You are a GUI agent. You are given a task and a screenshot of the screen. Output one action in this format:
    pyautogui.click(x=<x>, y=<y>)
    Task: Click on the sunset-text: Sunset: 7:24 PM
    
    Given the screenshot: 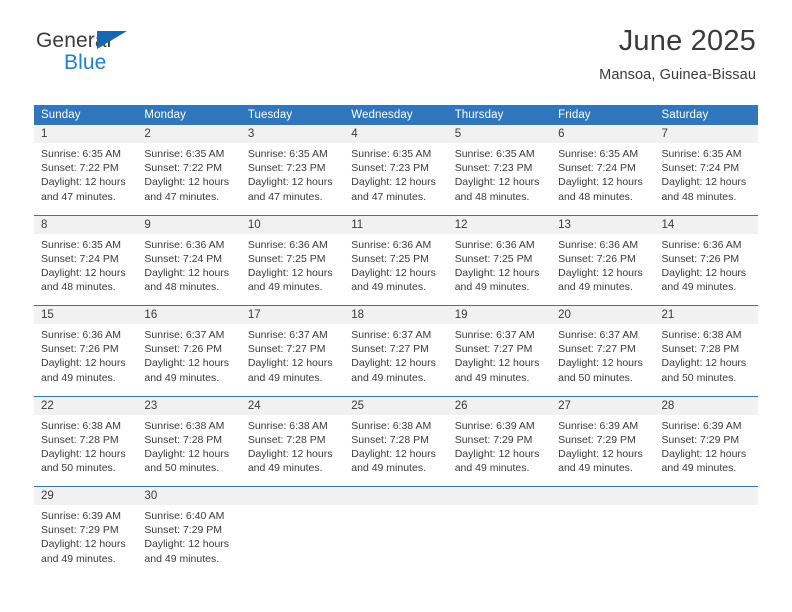 What is the action you would take?
    pyautogui.click(x=80, y=258)
    